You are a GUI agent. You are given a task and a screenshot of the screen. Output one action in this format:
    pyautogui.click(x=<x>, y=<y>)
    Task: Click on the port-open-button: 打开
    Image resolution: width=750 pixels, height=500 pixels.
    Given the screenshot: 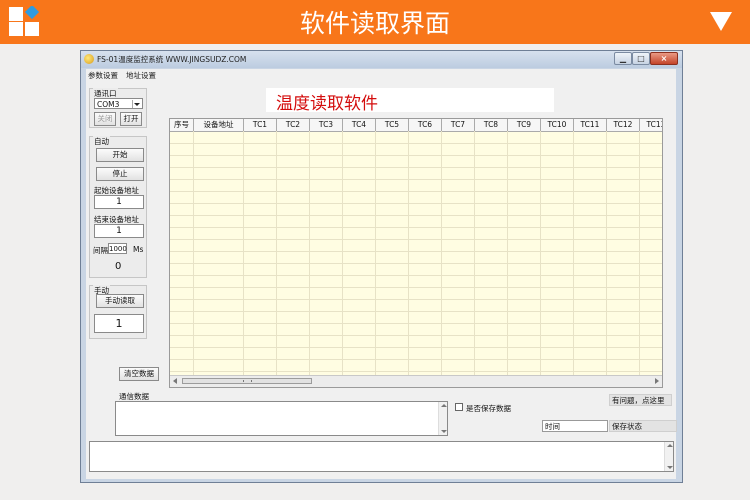 What is the action you would take?
    pyautogui.click(x=131, y=119)
    